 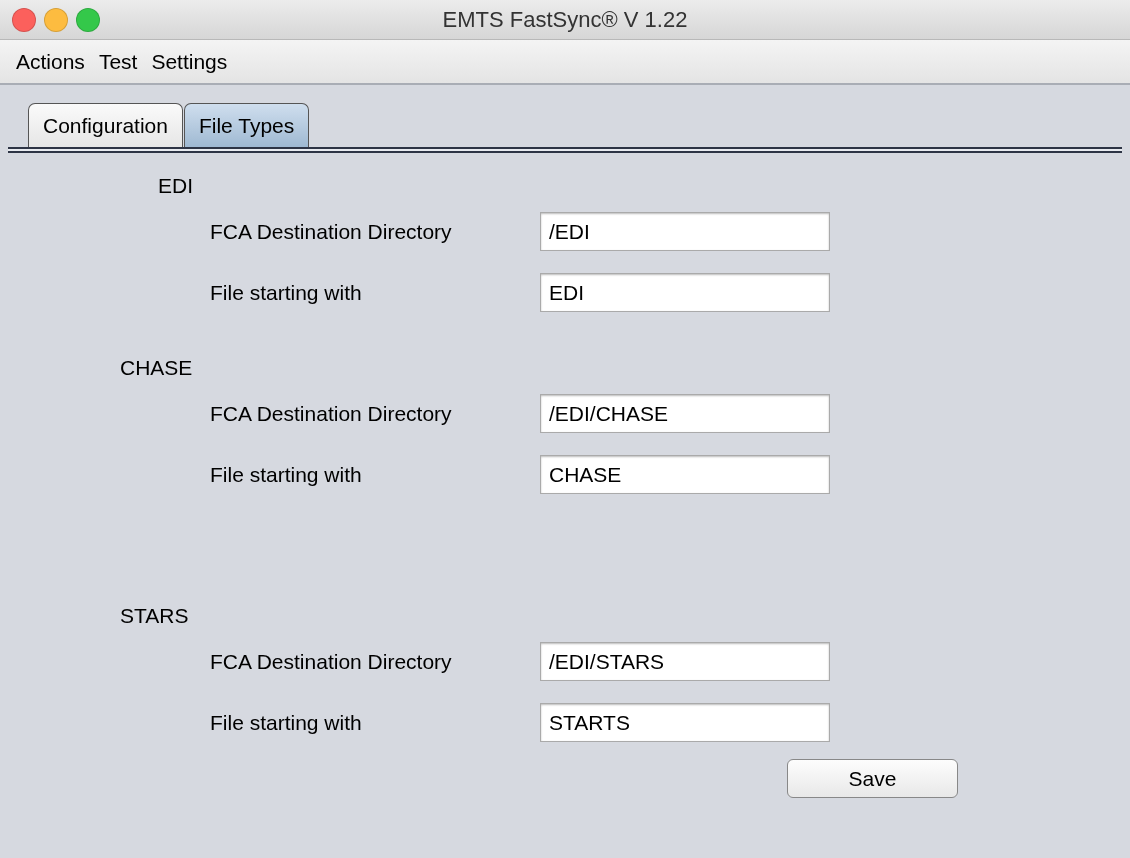 What do you see at coordinates (685, 292) in the screenshot?
I see `text-field: EDI` at bounding box center [685, 292].